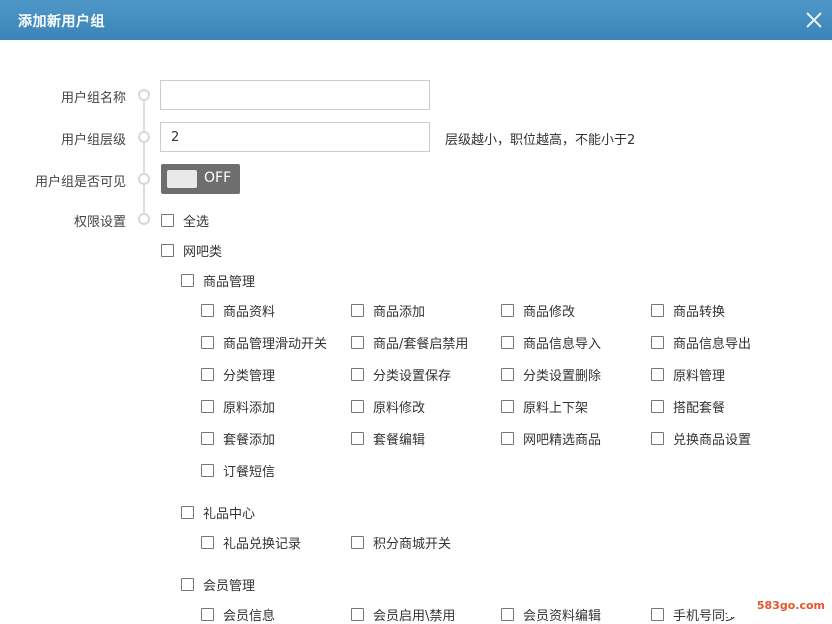 The image size is (832, 624). I want to click on perm-item: 商品修改, so click(538, 310).